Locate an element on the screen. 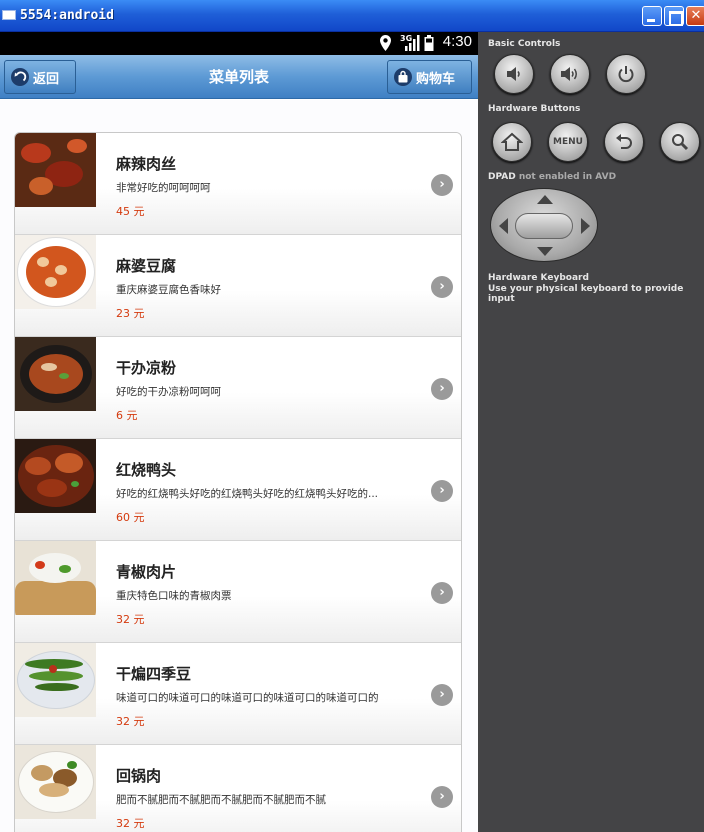  home-button is located at coordinates (512, 142).